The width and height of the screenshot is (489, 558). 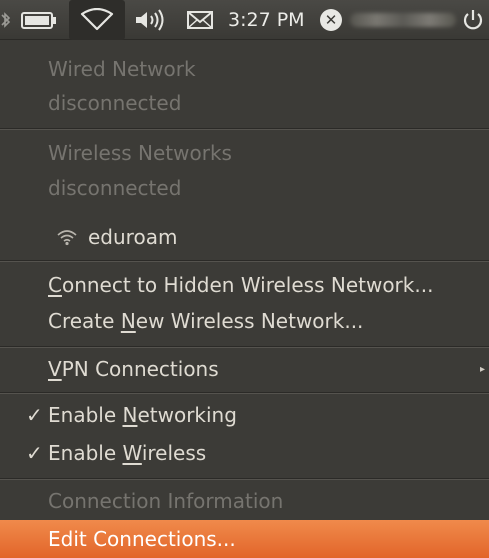 What do you see at coordinates (482, 369) in the screenshot?
I see `submenu-arrow-icon: ▸` at bounding box center [482, 369].